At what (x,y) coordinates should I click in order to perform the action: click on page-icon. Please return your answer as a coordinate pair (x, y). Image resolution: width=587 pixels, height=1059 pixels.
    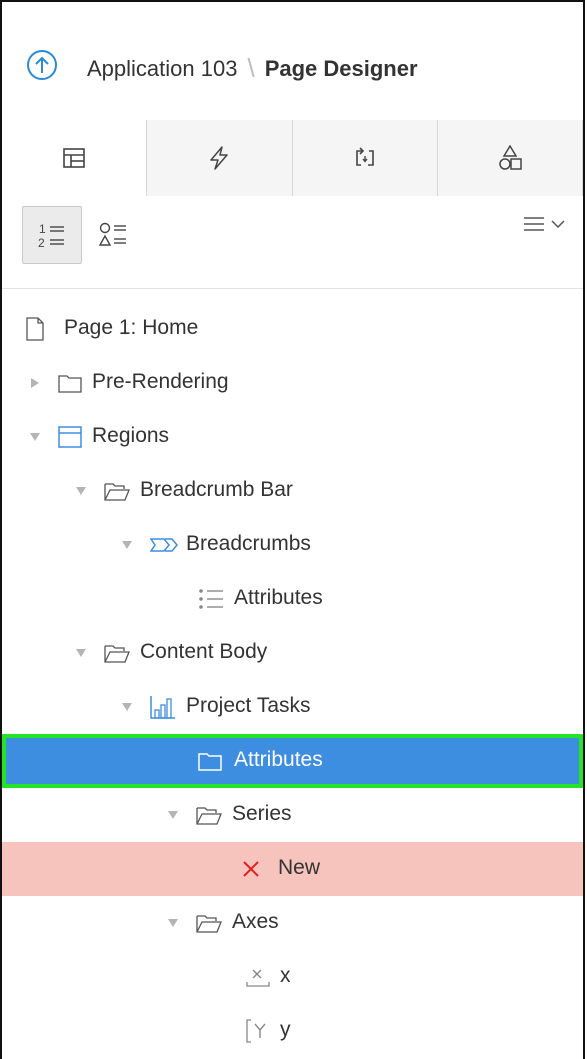
    Looking at the image, I should click on (35, 329).